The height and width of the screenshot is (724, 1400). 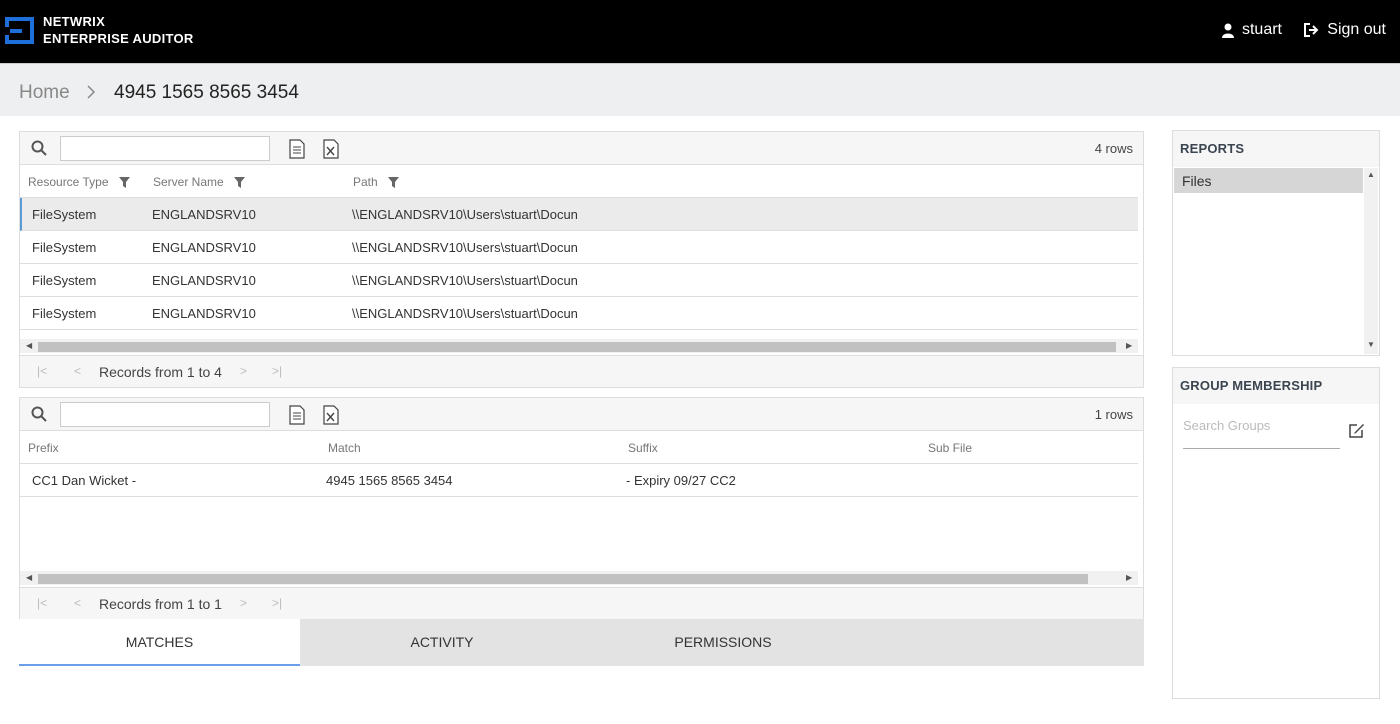 I want to click on records-label: Records from 1 to 1, so click(x=160, y=604).